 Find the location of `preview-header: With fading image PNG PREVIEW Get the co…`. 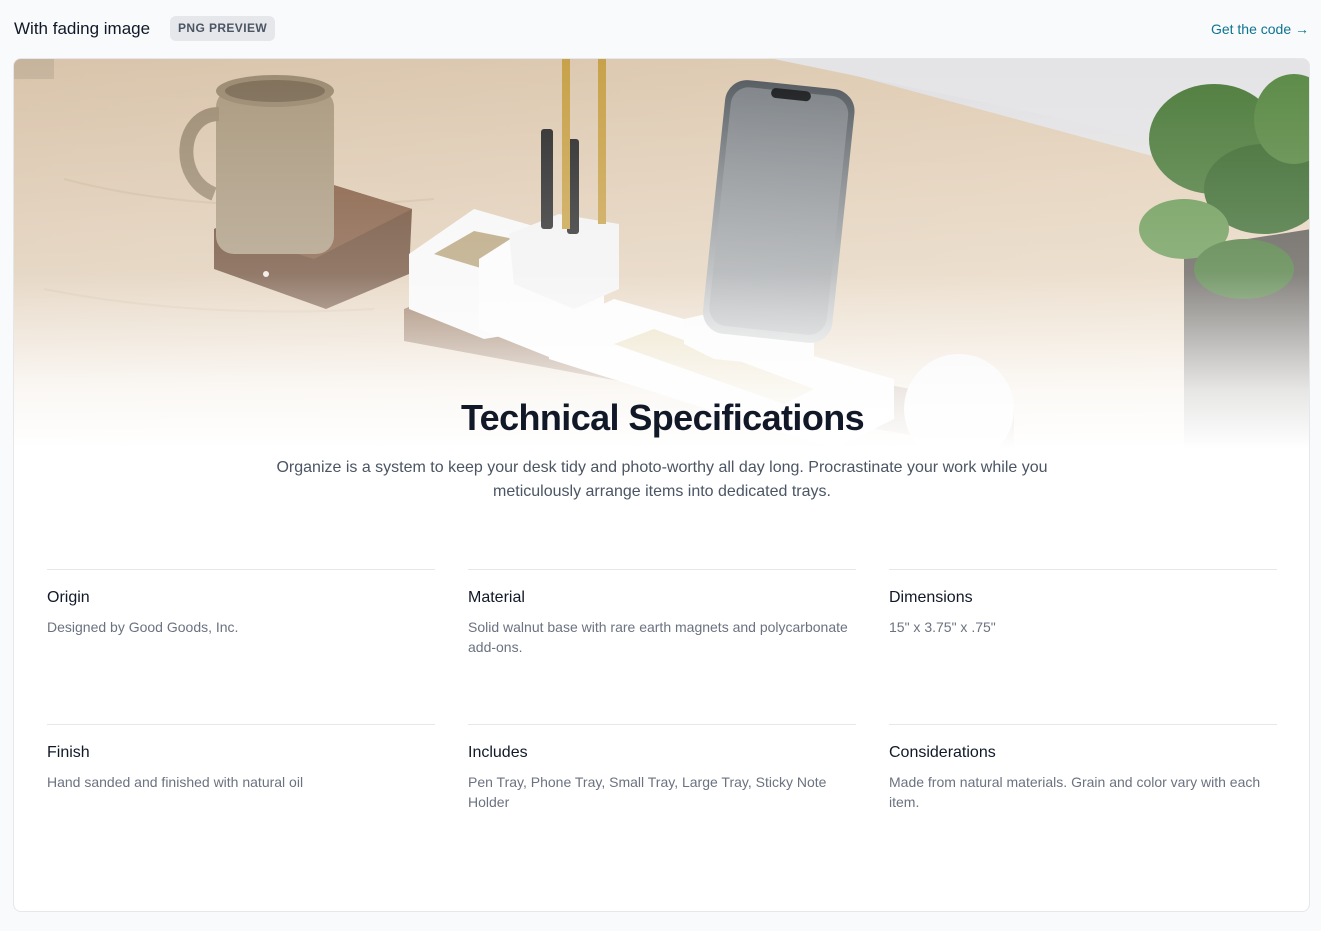

preview-header: With fading image PNG PREVIEW Get the co… is located at coordinates (660, 29).